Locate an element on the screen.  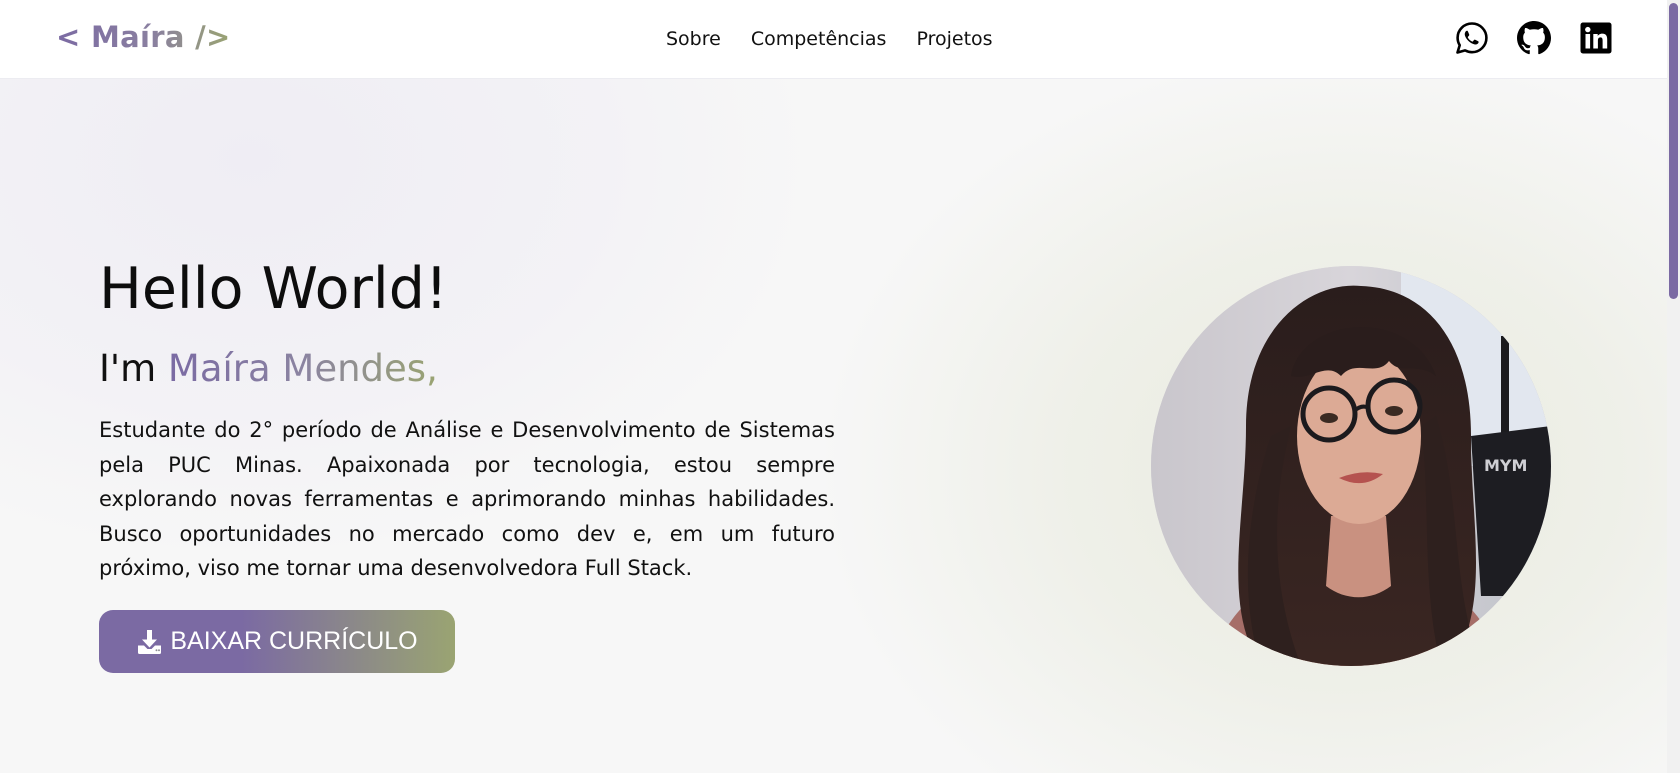
whatsapp-icon is located at coordinates (1472, 38).